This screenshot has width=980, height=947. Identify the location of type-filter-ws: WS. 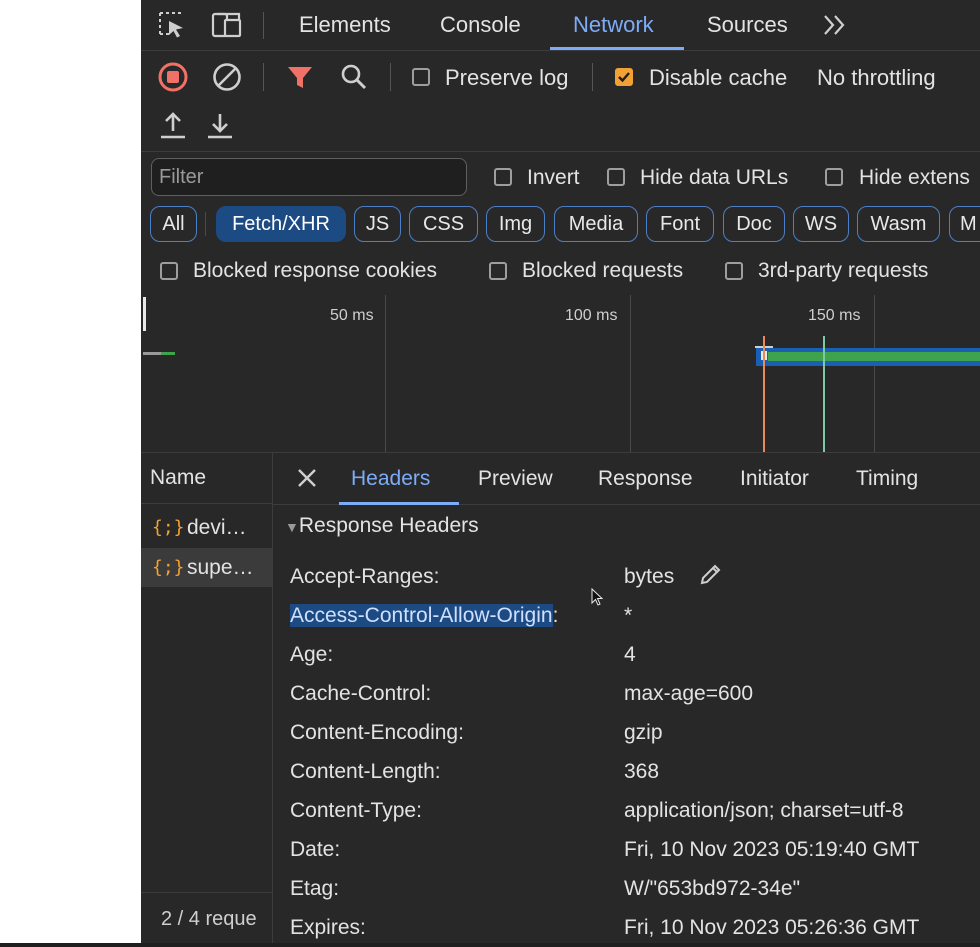
(821, 224).